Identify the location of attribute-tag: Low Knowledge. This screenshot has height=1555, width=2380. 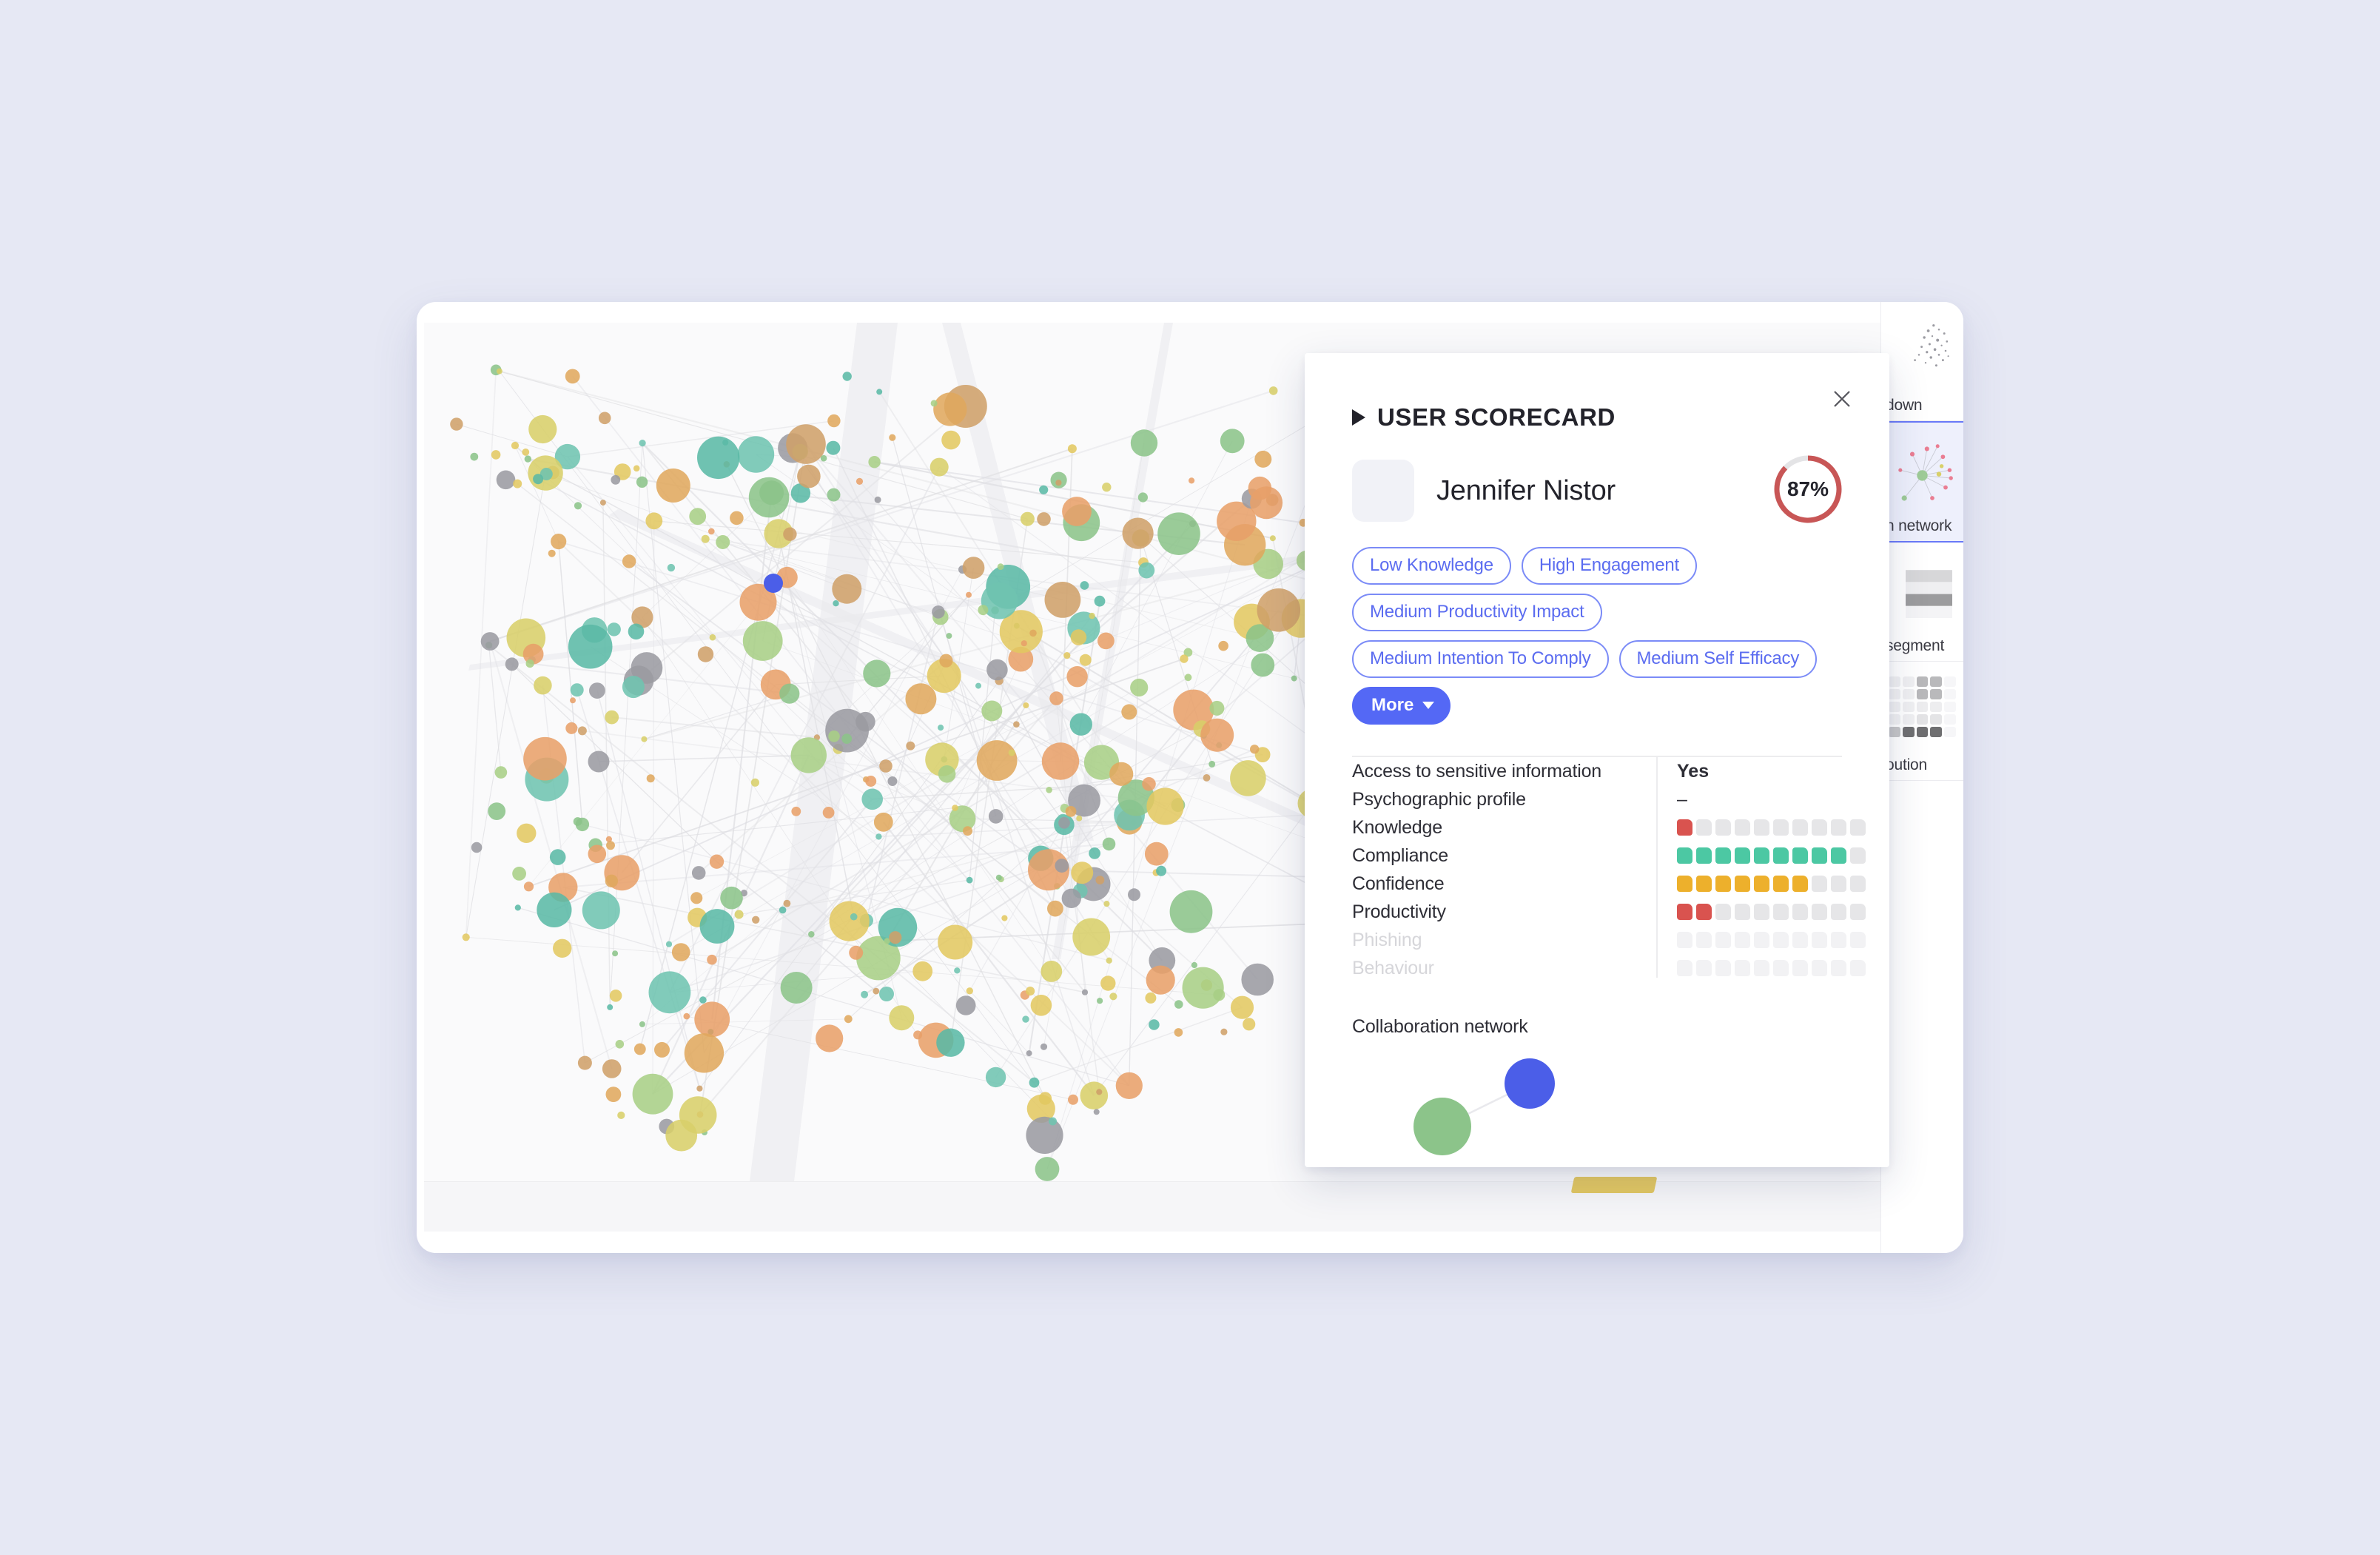
(1432, 566).